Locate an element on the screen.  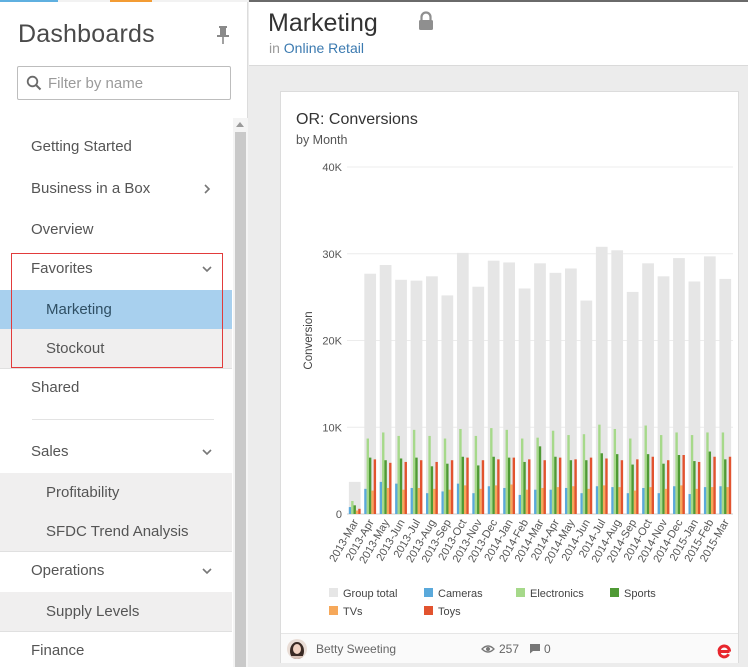
comment-icon is located at coordinates (535, 648).